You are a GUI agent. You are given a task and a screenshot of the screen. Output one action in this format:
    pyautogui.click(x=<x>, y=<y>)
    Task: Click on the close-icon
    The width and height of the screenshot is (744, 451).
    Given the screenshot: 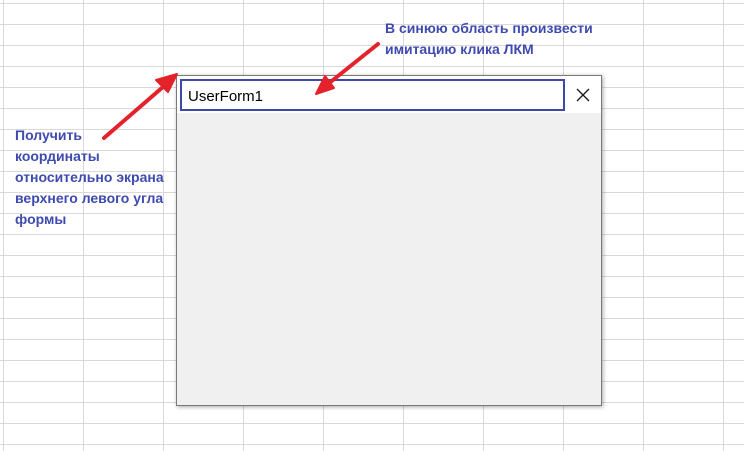 What is the action you would take?
    pyautogui.click(x=583, y=95)
    